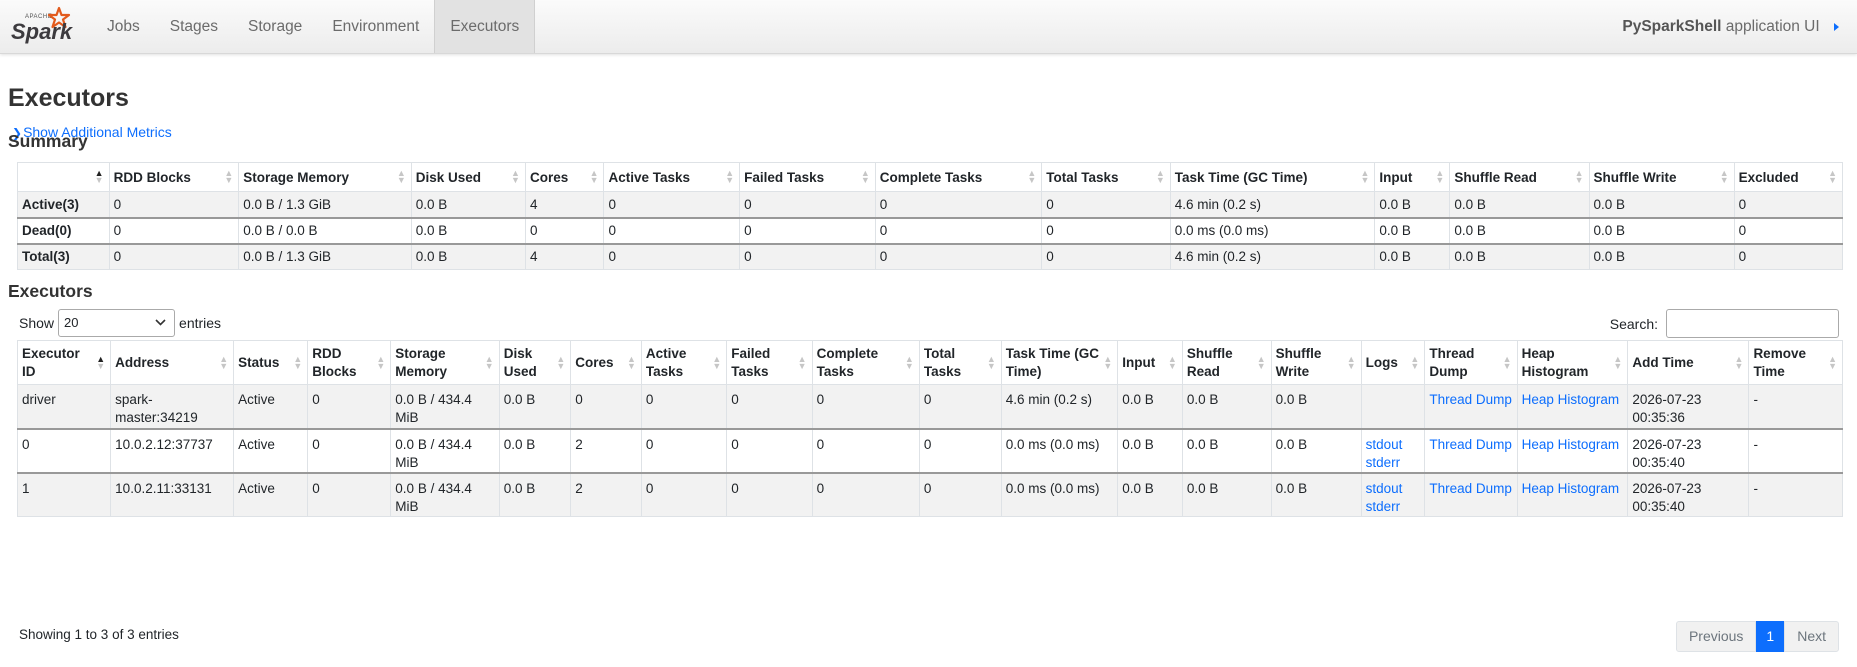 The image size is (1857, 667). What do you see at coordinates (769, 362) in the screenshot?
I see `executors-col-failed-tasks: Failed Tasks ▲ ▼` at bounding box center [769, 362].